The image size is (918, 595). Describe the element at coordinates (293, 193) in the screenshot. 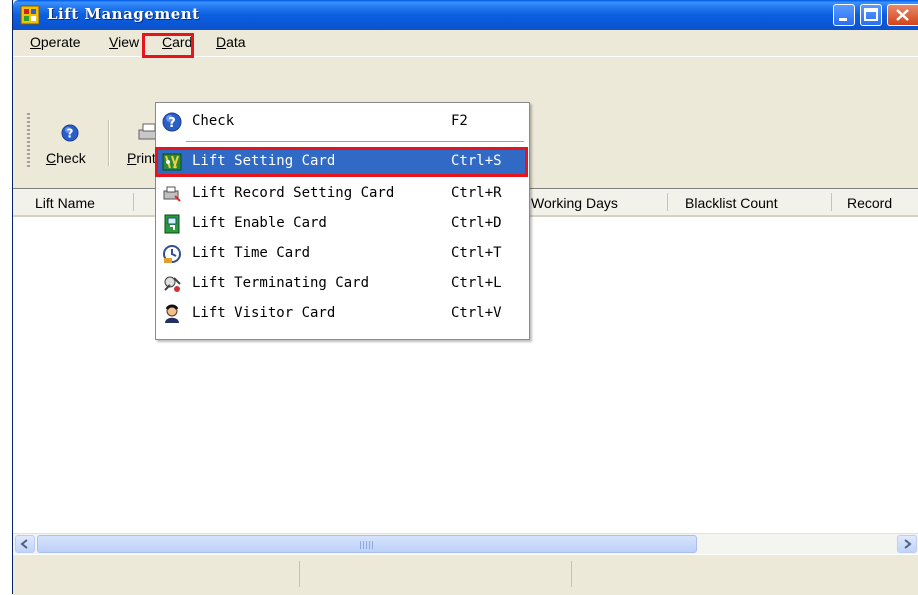

I see `menu-item-label: Lift Record Setting Card` at that location.